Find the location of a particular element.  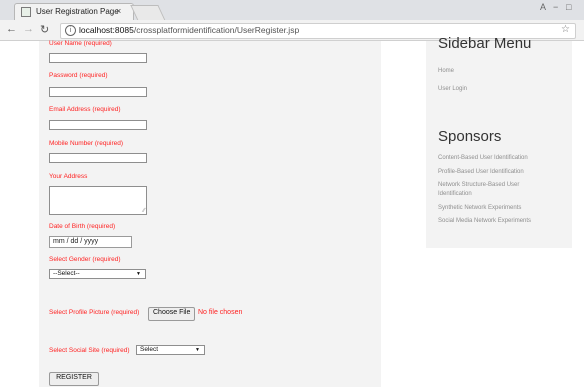

address-label: Your Address is located at coordinates (68, 176).